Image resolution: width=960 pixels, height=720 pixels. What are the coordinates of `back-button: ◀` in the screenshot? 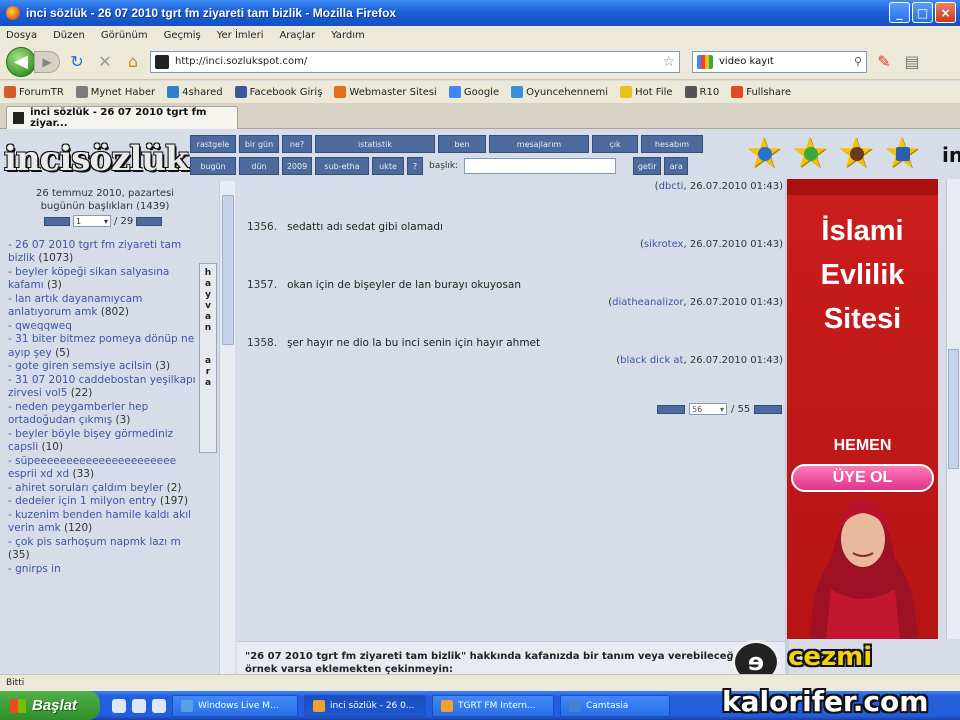 It's located at (21, 61).